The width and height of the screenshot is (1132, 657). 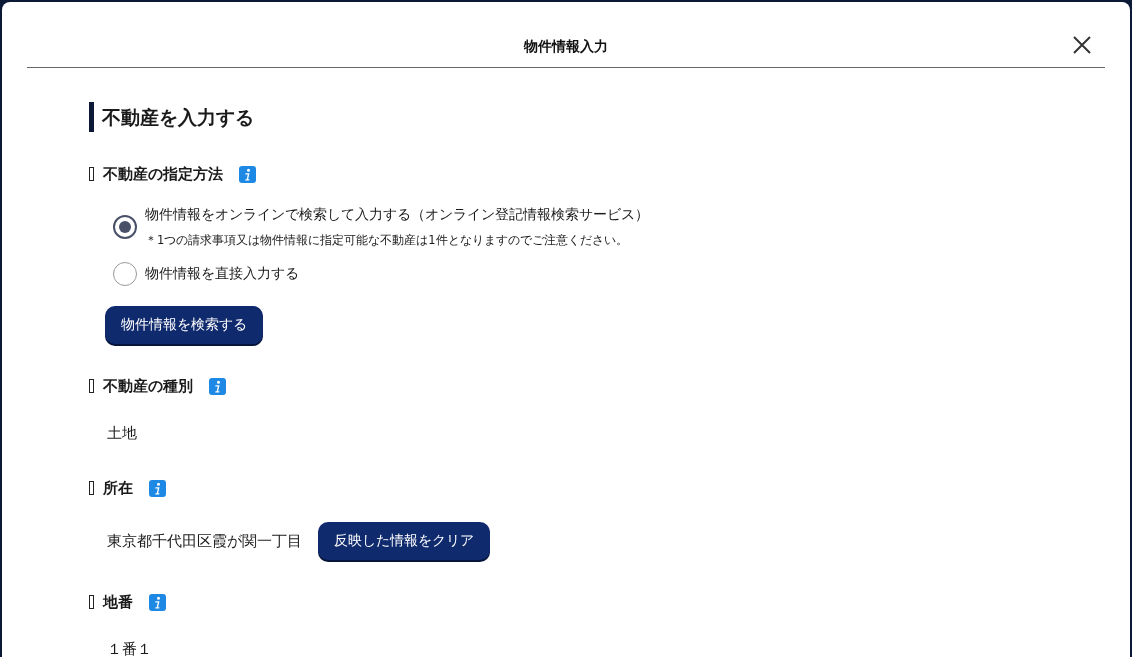 What do you see at coordinates (222, 274) in the screenshot?
I see `option-label: 物件情報を直接入力する` at bounding box center [222, 274].